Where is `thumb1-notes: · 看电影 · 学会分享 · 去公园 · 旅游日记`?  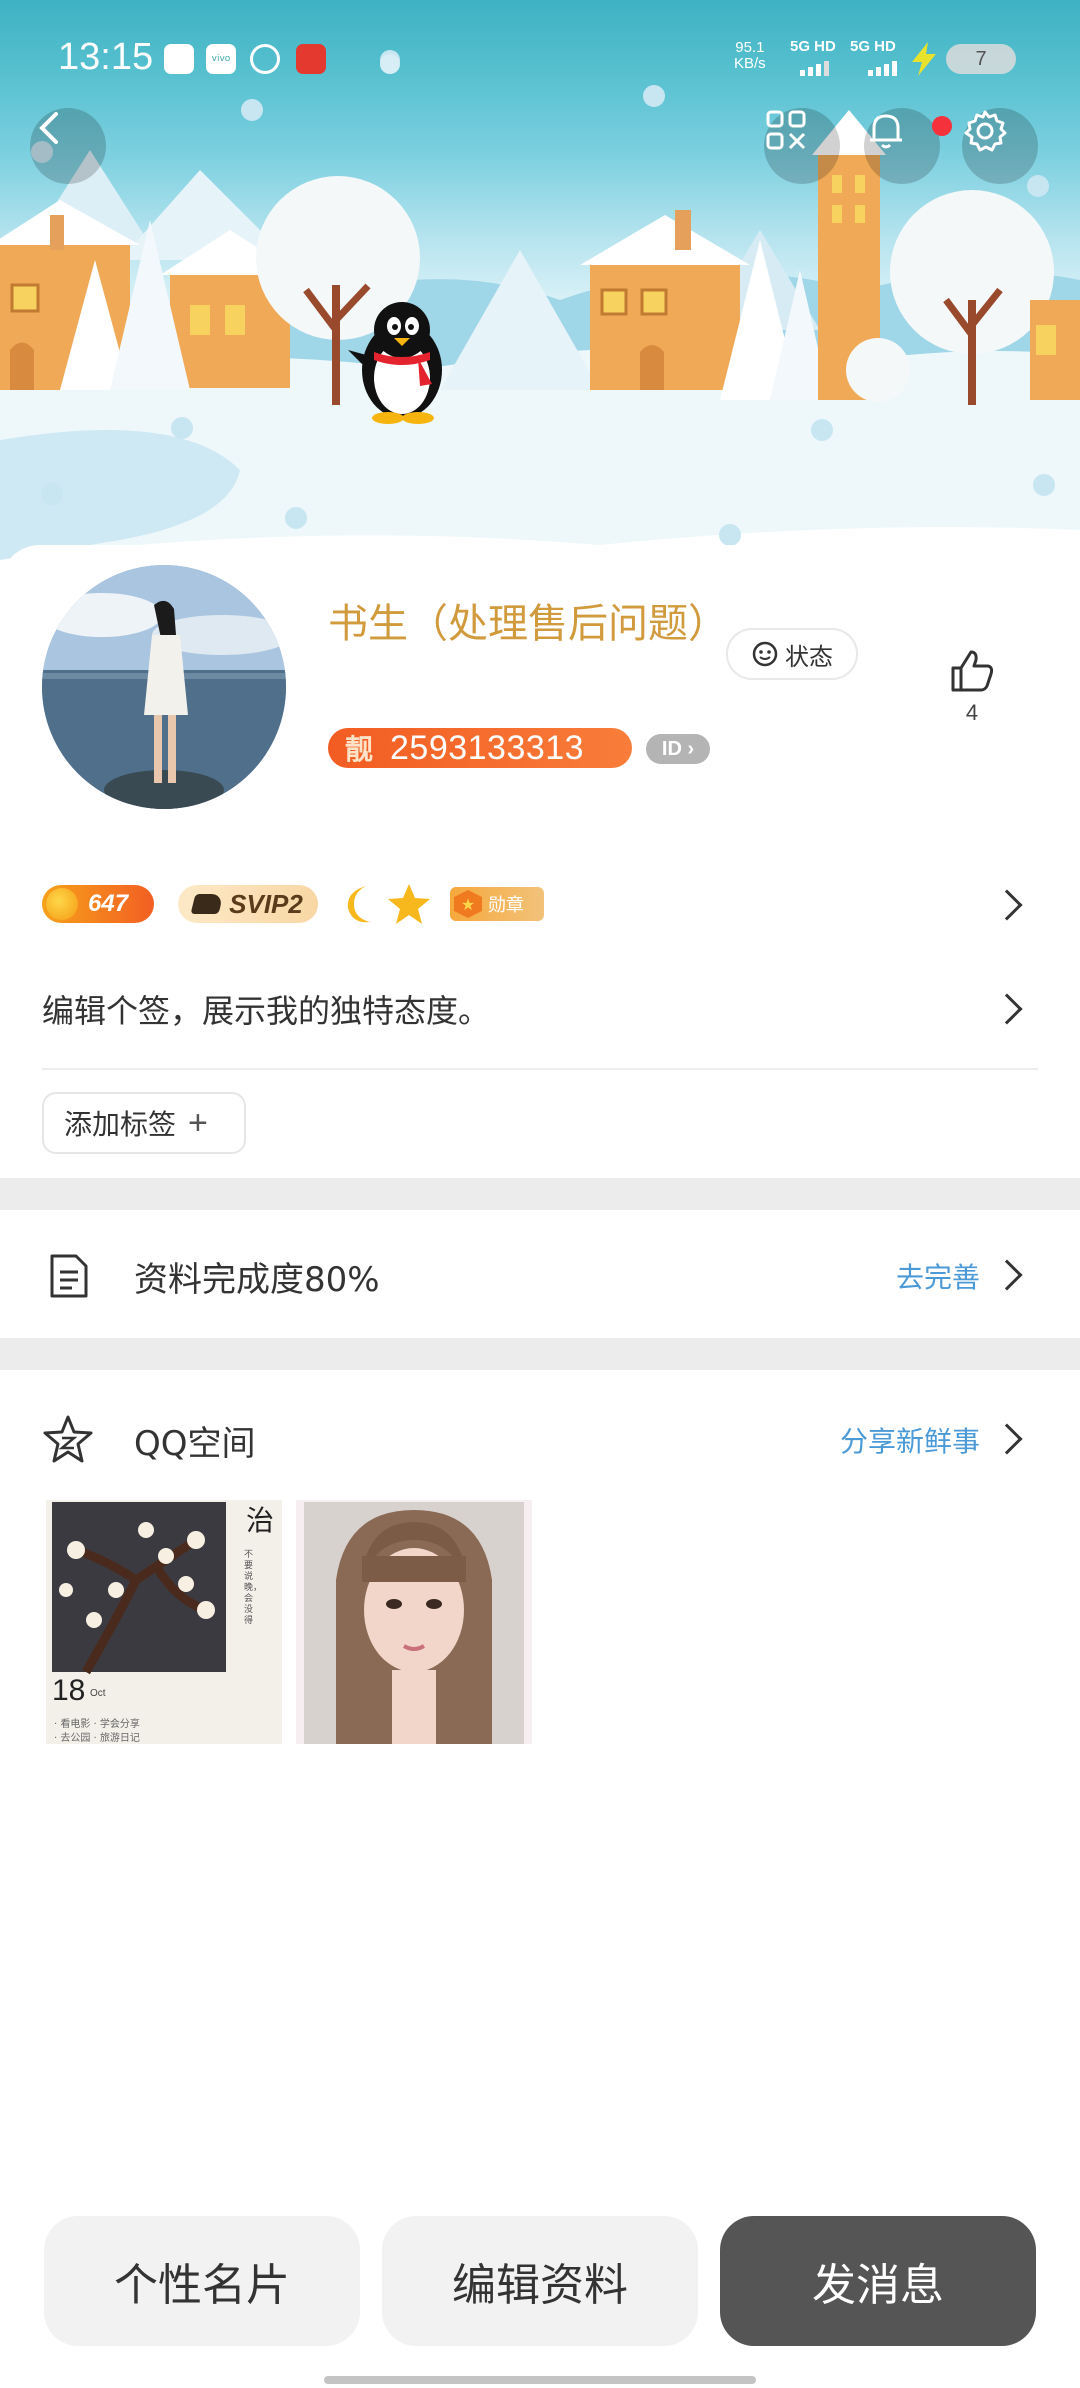
thumb1-notes: · 看电影 · 学会分享 · 去公园 · 旅游日记 is located at coordinates (97, 1731).